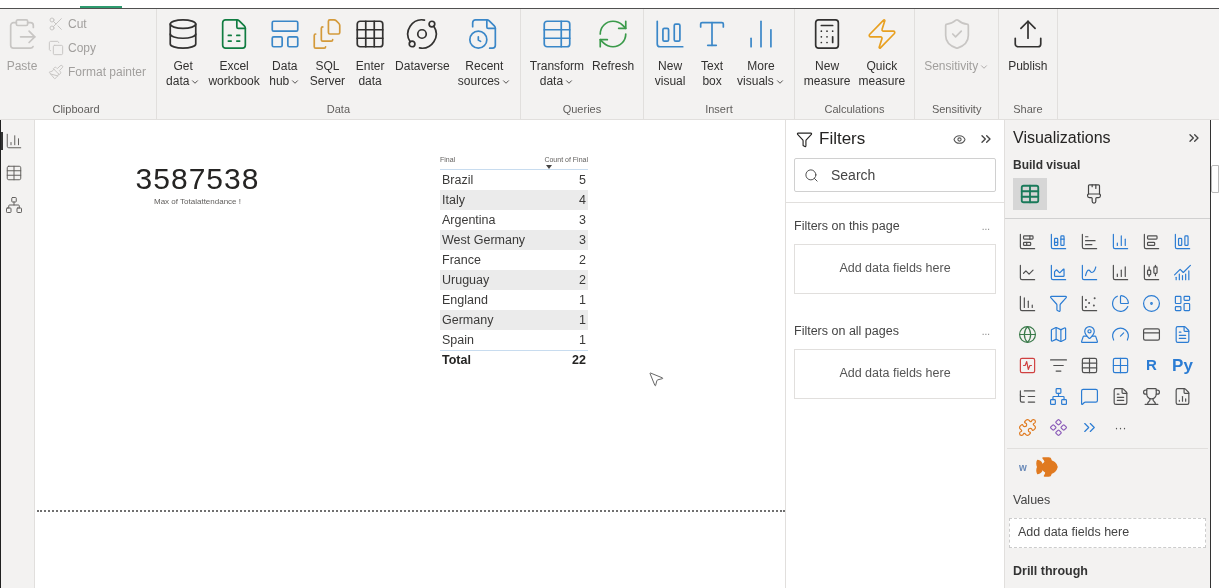 The width and height of the screenshot is (1219, 588). What do you see at coordinates (854, 109) in the screenshot?
I see `group-label: Calculations` at bounding box center [854, 109].